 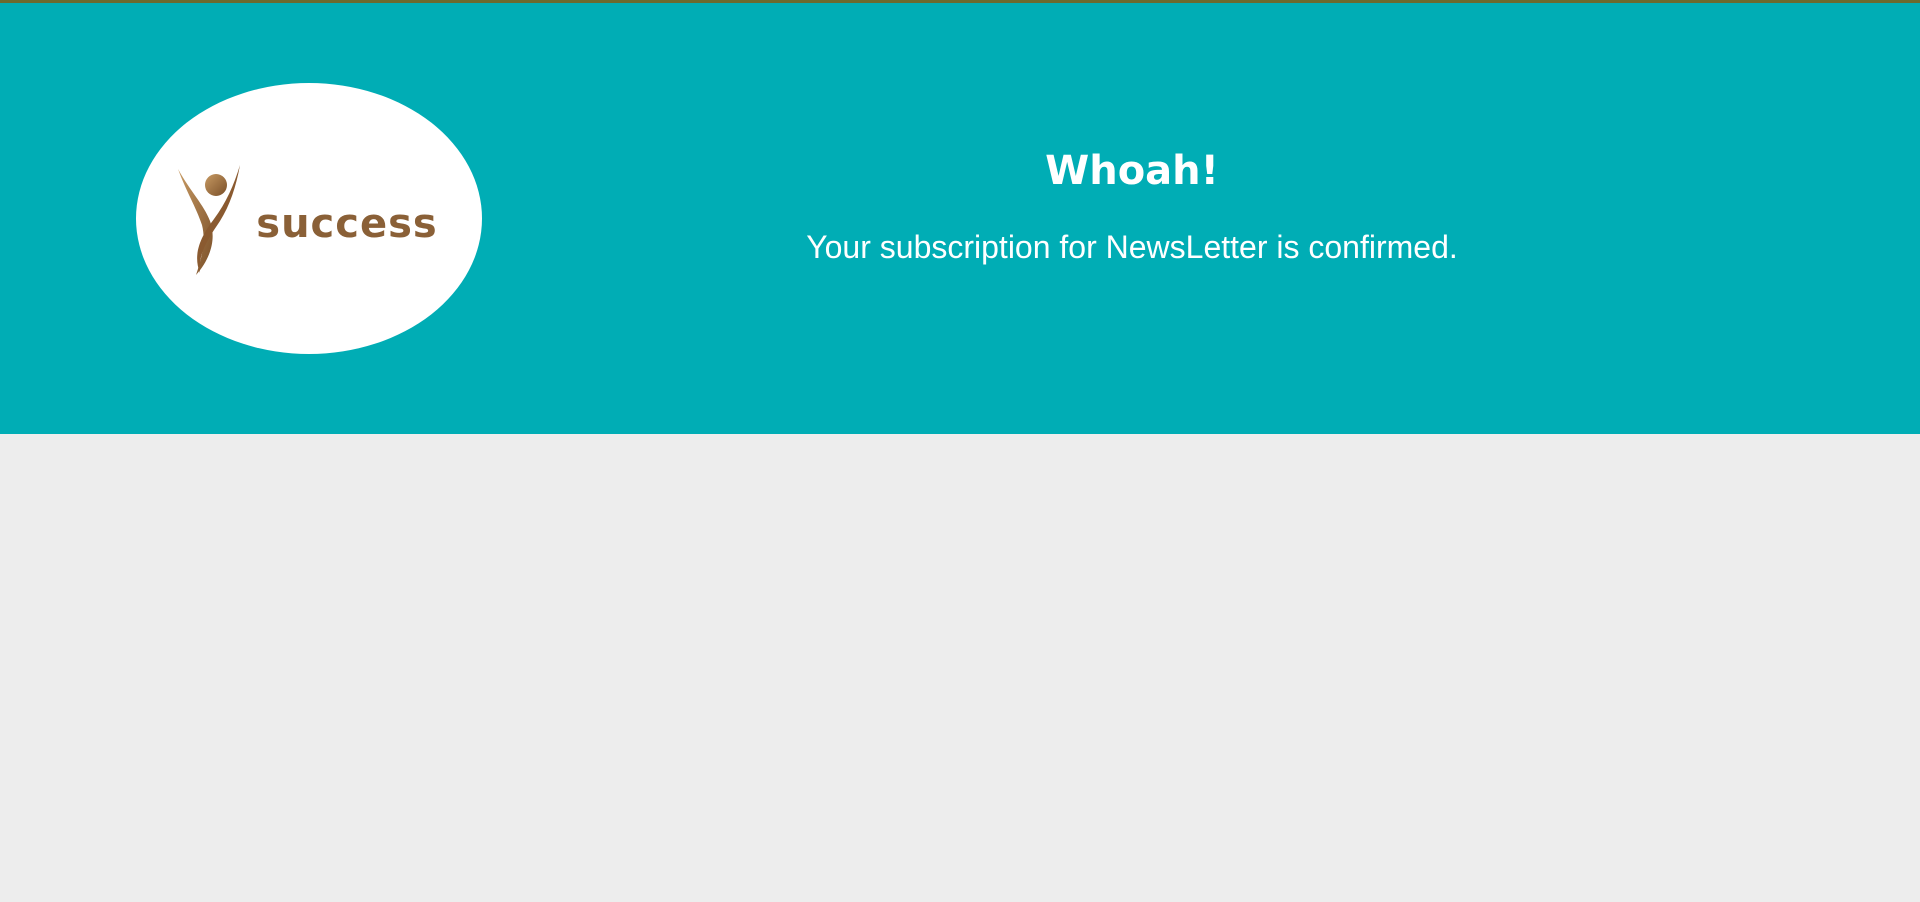 I want to click on logo: success, so click(x=309, y=218).